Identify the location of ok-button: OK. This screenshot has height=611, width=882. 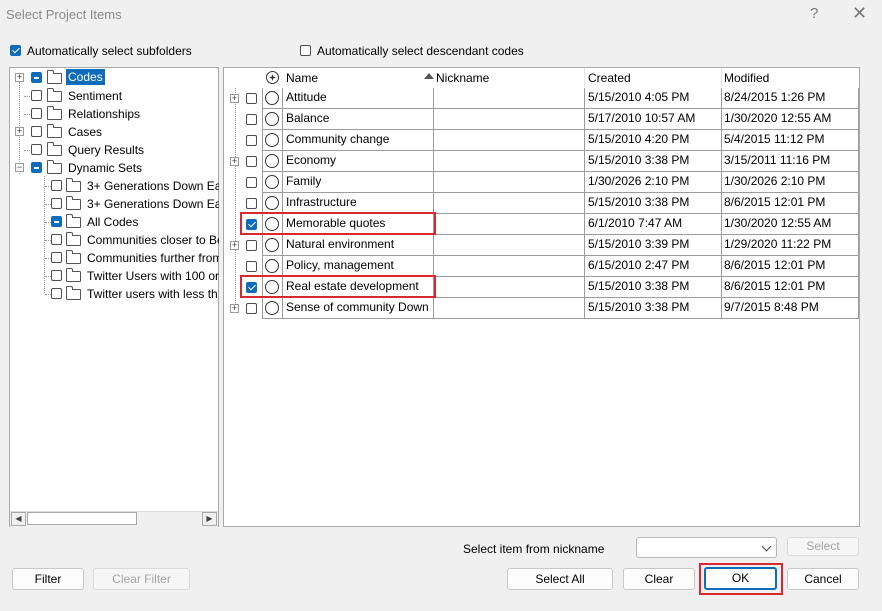
(740, 578).